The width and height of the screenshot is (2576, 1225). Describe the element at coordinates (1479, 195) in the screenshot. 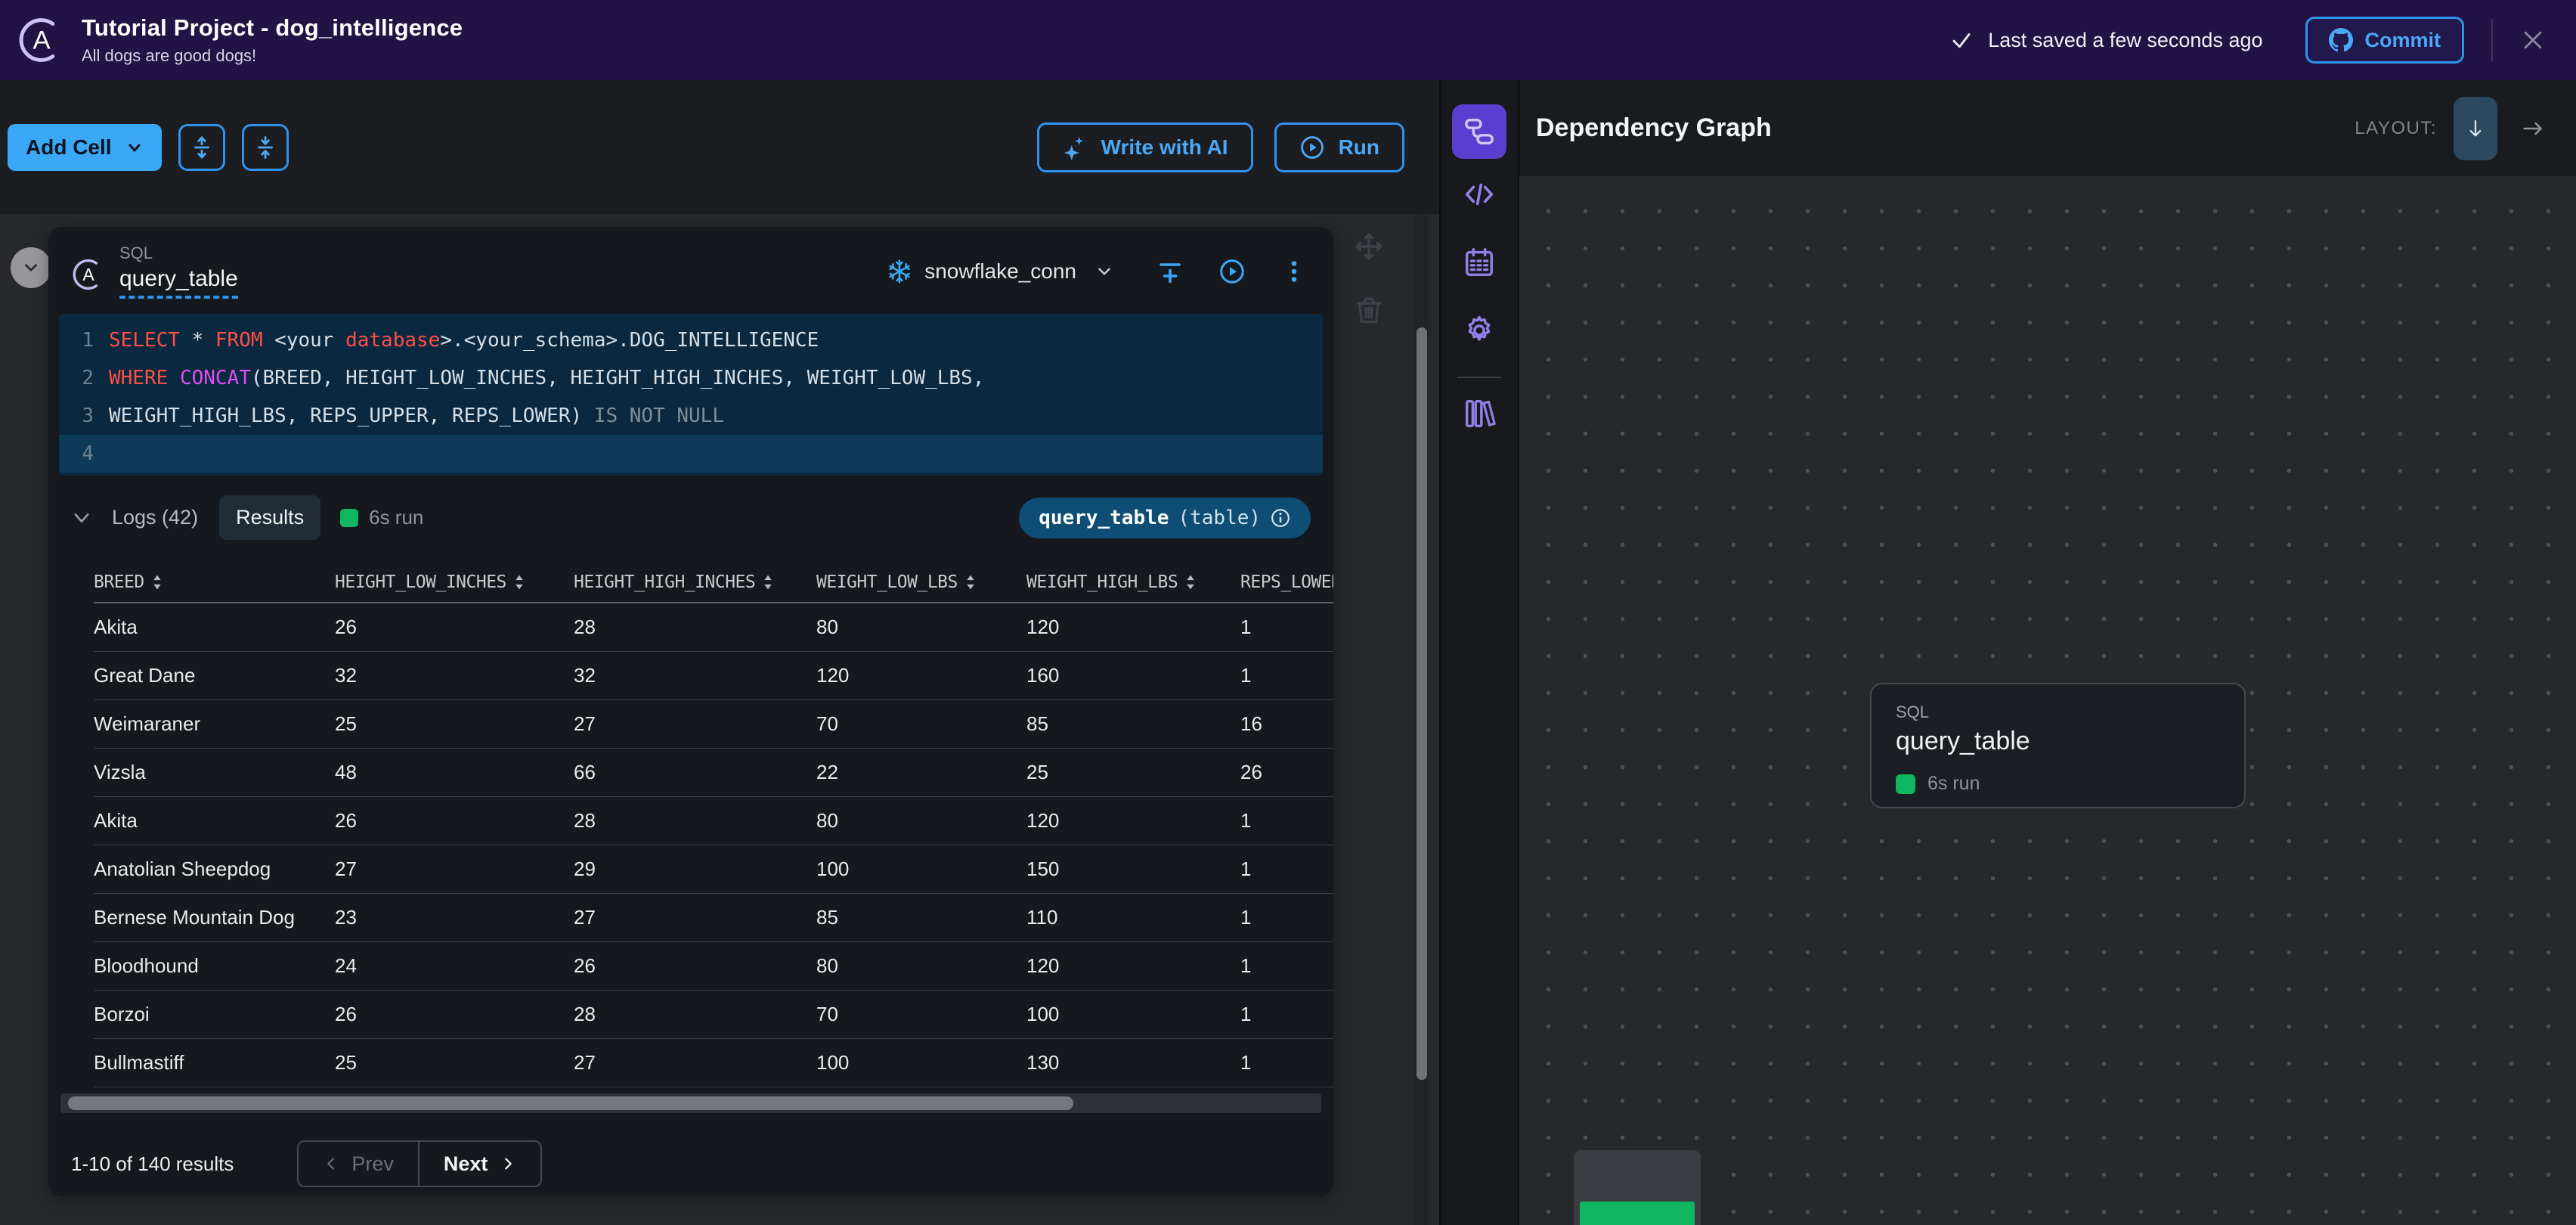

I see `tab-code` at that location.